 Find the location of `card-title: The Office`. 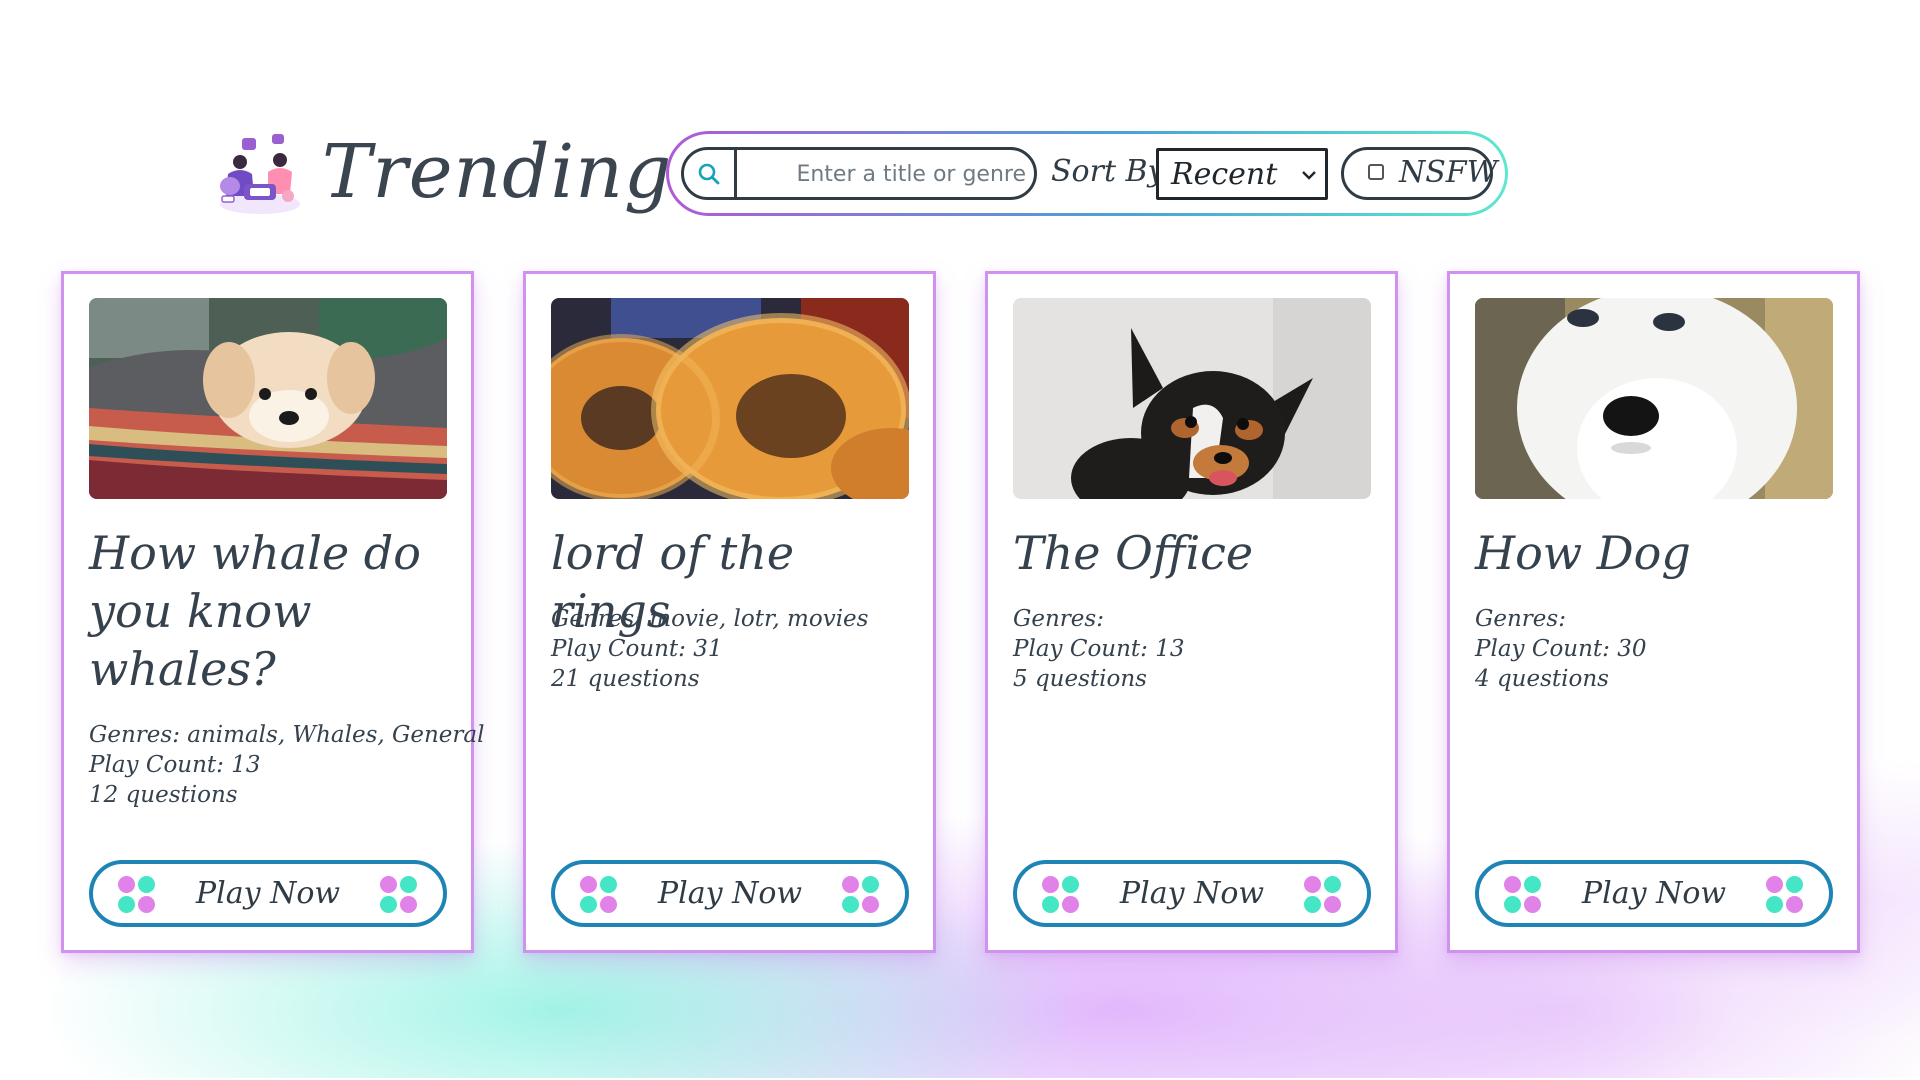

card-title: The Office is located at coordinates (1133, 553).